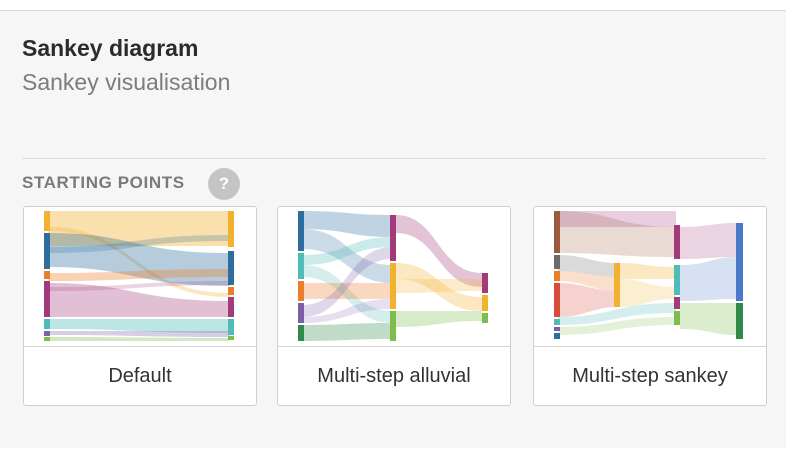 This screenshot has width=792, height=456. What do you see at coordinates (126, 82) in the screenshot?
I see `panel-subtitle: Sankey visualisation` at bounding box center [126, 82].